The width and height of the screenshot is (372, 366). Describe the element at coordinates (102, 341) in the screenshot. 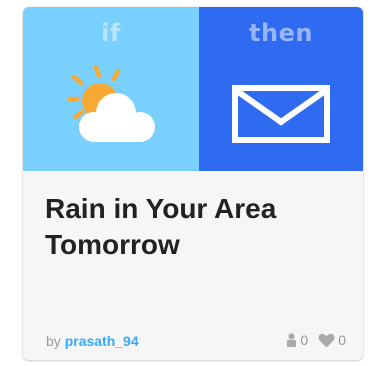

I see `author-link: prasath_94` at that location.